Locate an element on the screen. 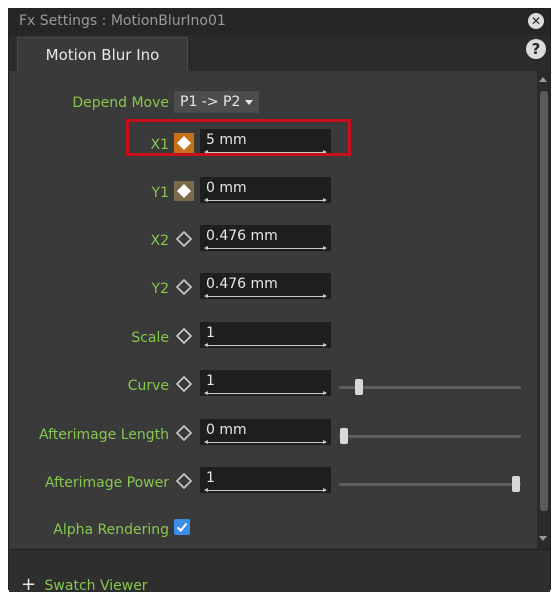 The height and width of the screenshot is (595, 552). alpha-rendering-checkbox is located at coordinates (182, 527).